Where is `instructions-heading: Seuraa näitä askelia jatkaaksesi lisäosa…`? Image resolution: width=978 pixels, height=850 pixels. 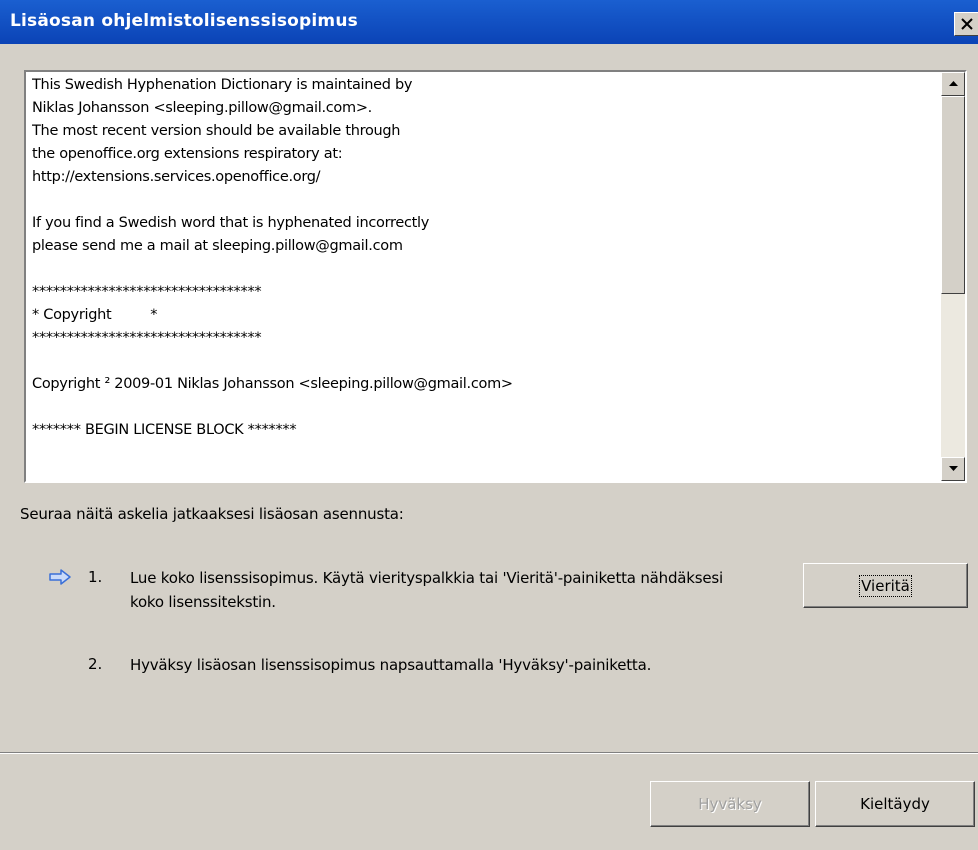 instructions-heading: Seuraa näitä askelia jatkaaksesi lisäosa… is located at coordinates (212, 514).